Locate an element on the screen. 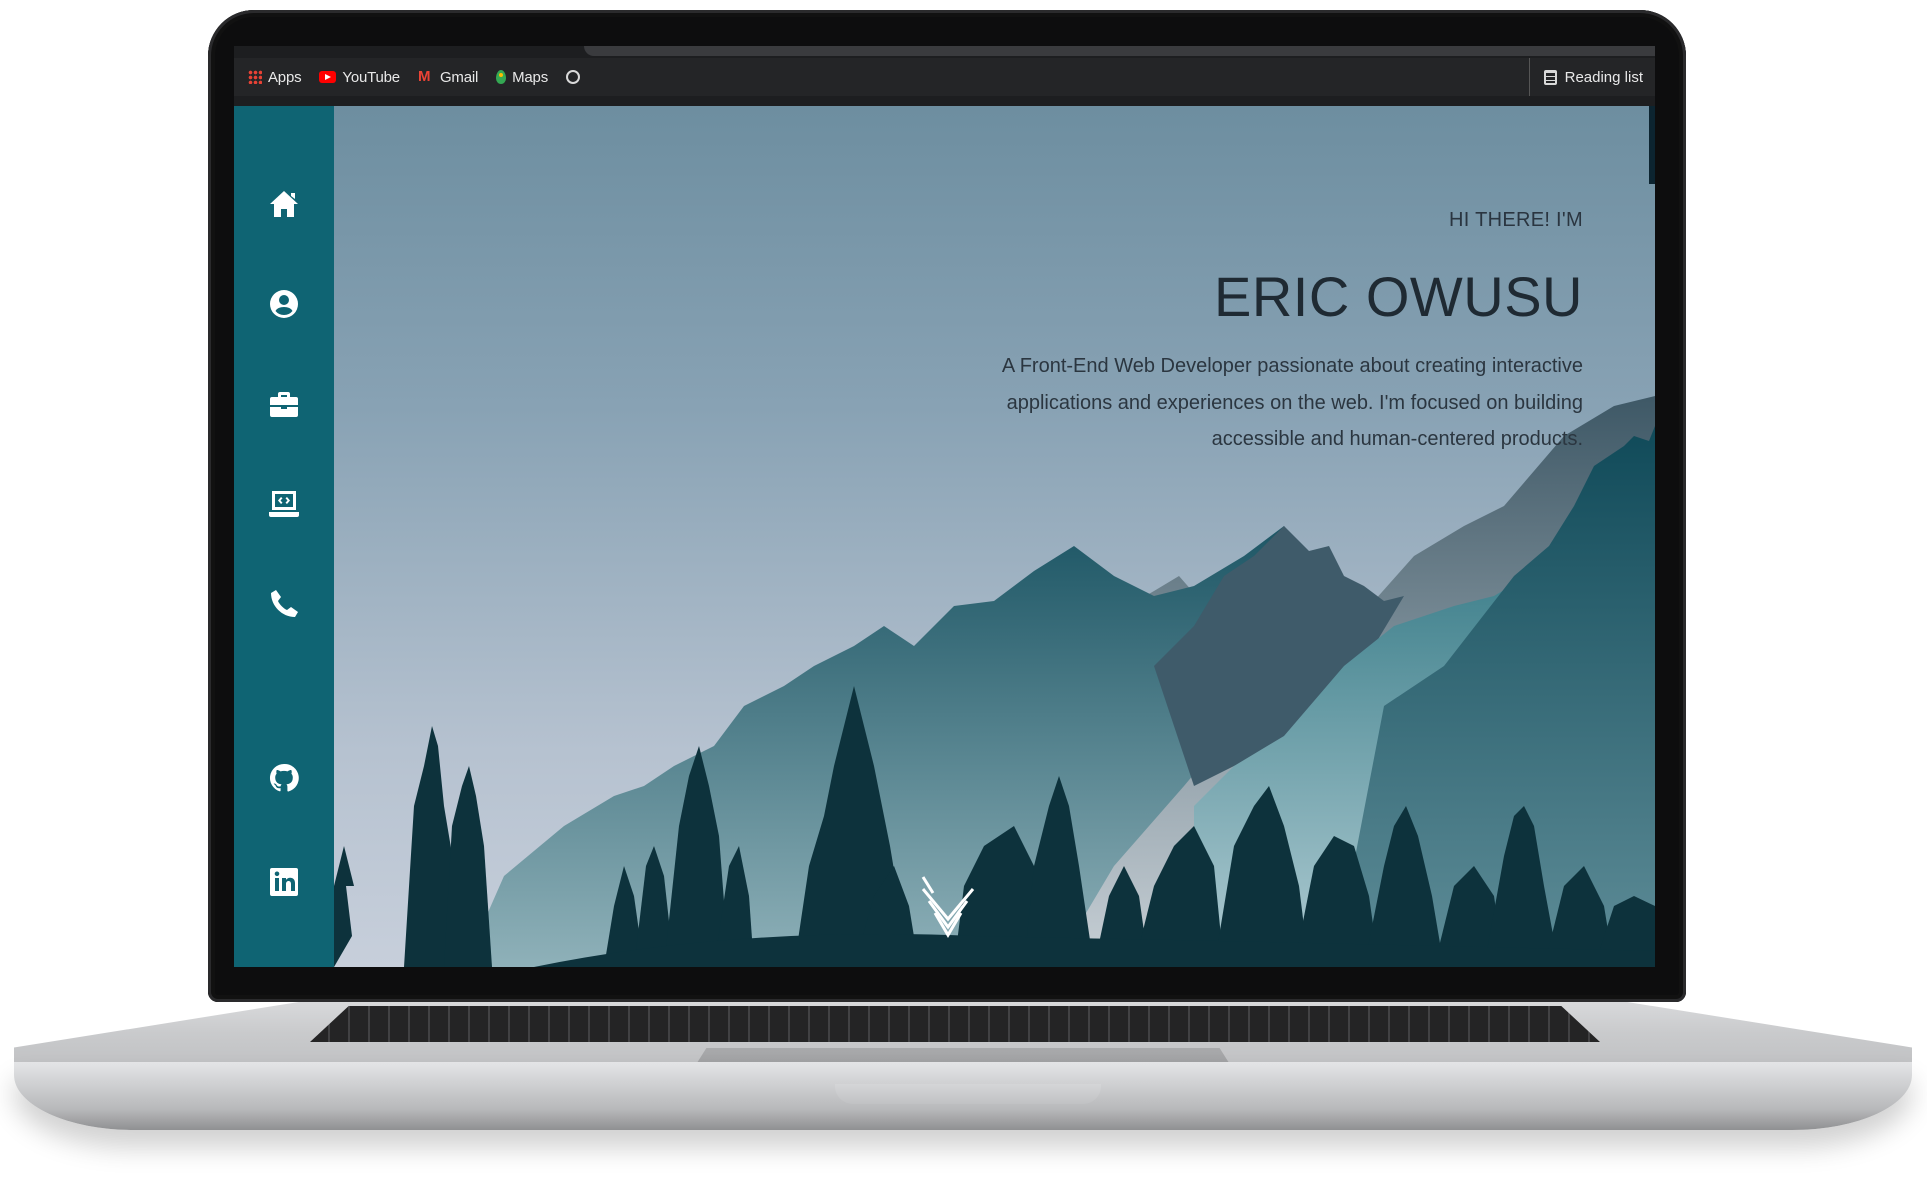 This screenshot has width=1927, height=1189. bookmarks-bar: Apps YouTube M Gmail Maps Reading list is located at coordinates (944, 77).